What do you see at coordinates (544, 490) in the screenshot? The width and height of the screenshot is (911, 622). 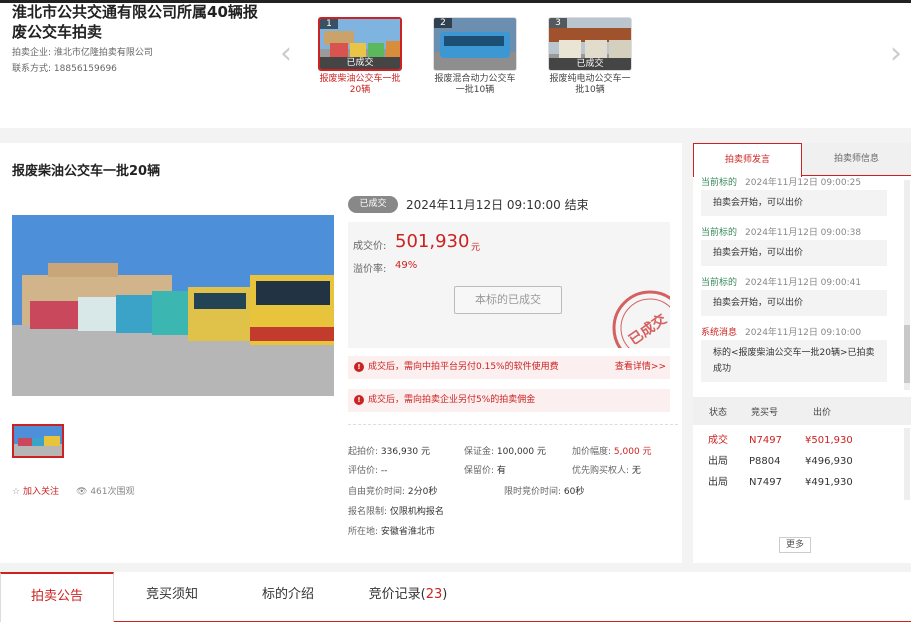 I see `detail-limit-time: 限时竞价时间: 60秒` at bounding box center [544, 490].